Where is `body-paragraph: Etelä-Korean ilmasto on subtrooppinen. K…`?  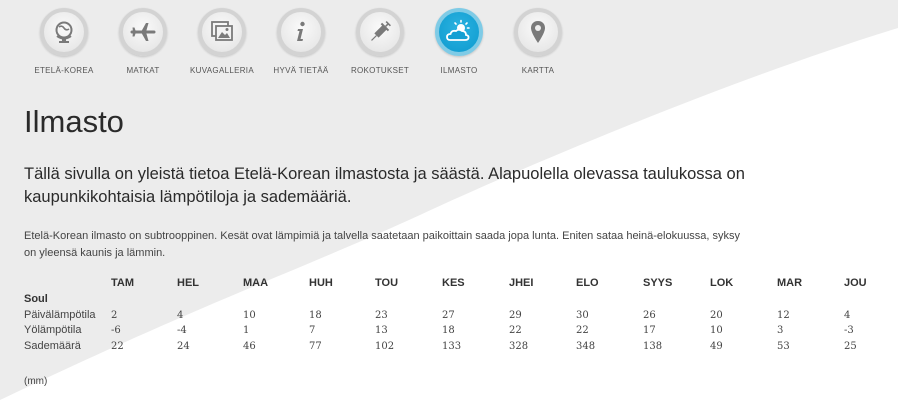 body-paragraph: Etelä-Korean ilmasto on subtrooppinen. K… is located at coordinates (382, 244).